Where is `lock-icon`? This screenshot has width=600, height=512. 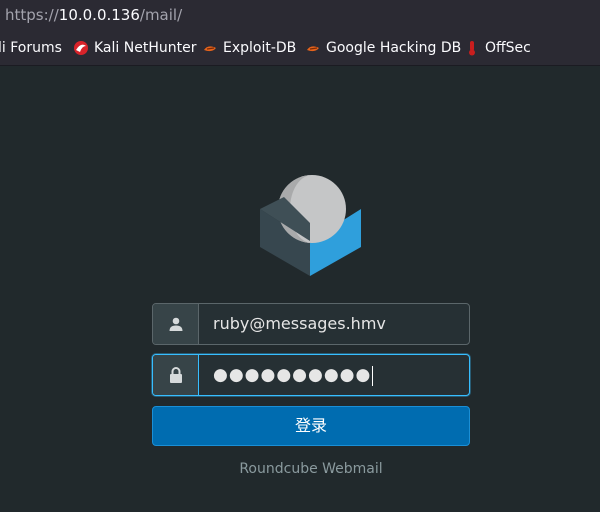 lock-icon is located at coordinates (176, 375).